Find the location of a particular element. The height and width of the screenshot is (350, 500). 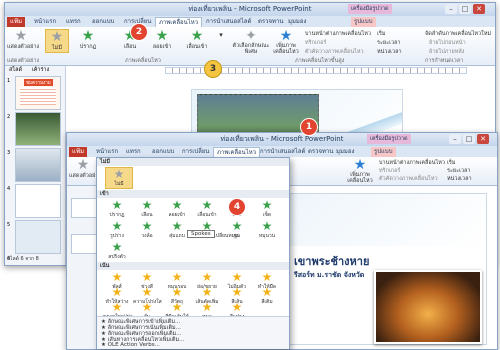

entrance-label: หมุนวน is located at coordinates (267, 236).